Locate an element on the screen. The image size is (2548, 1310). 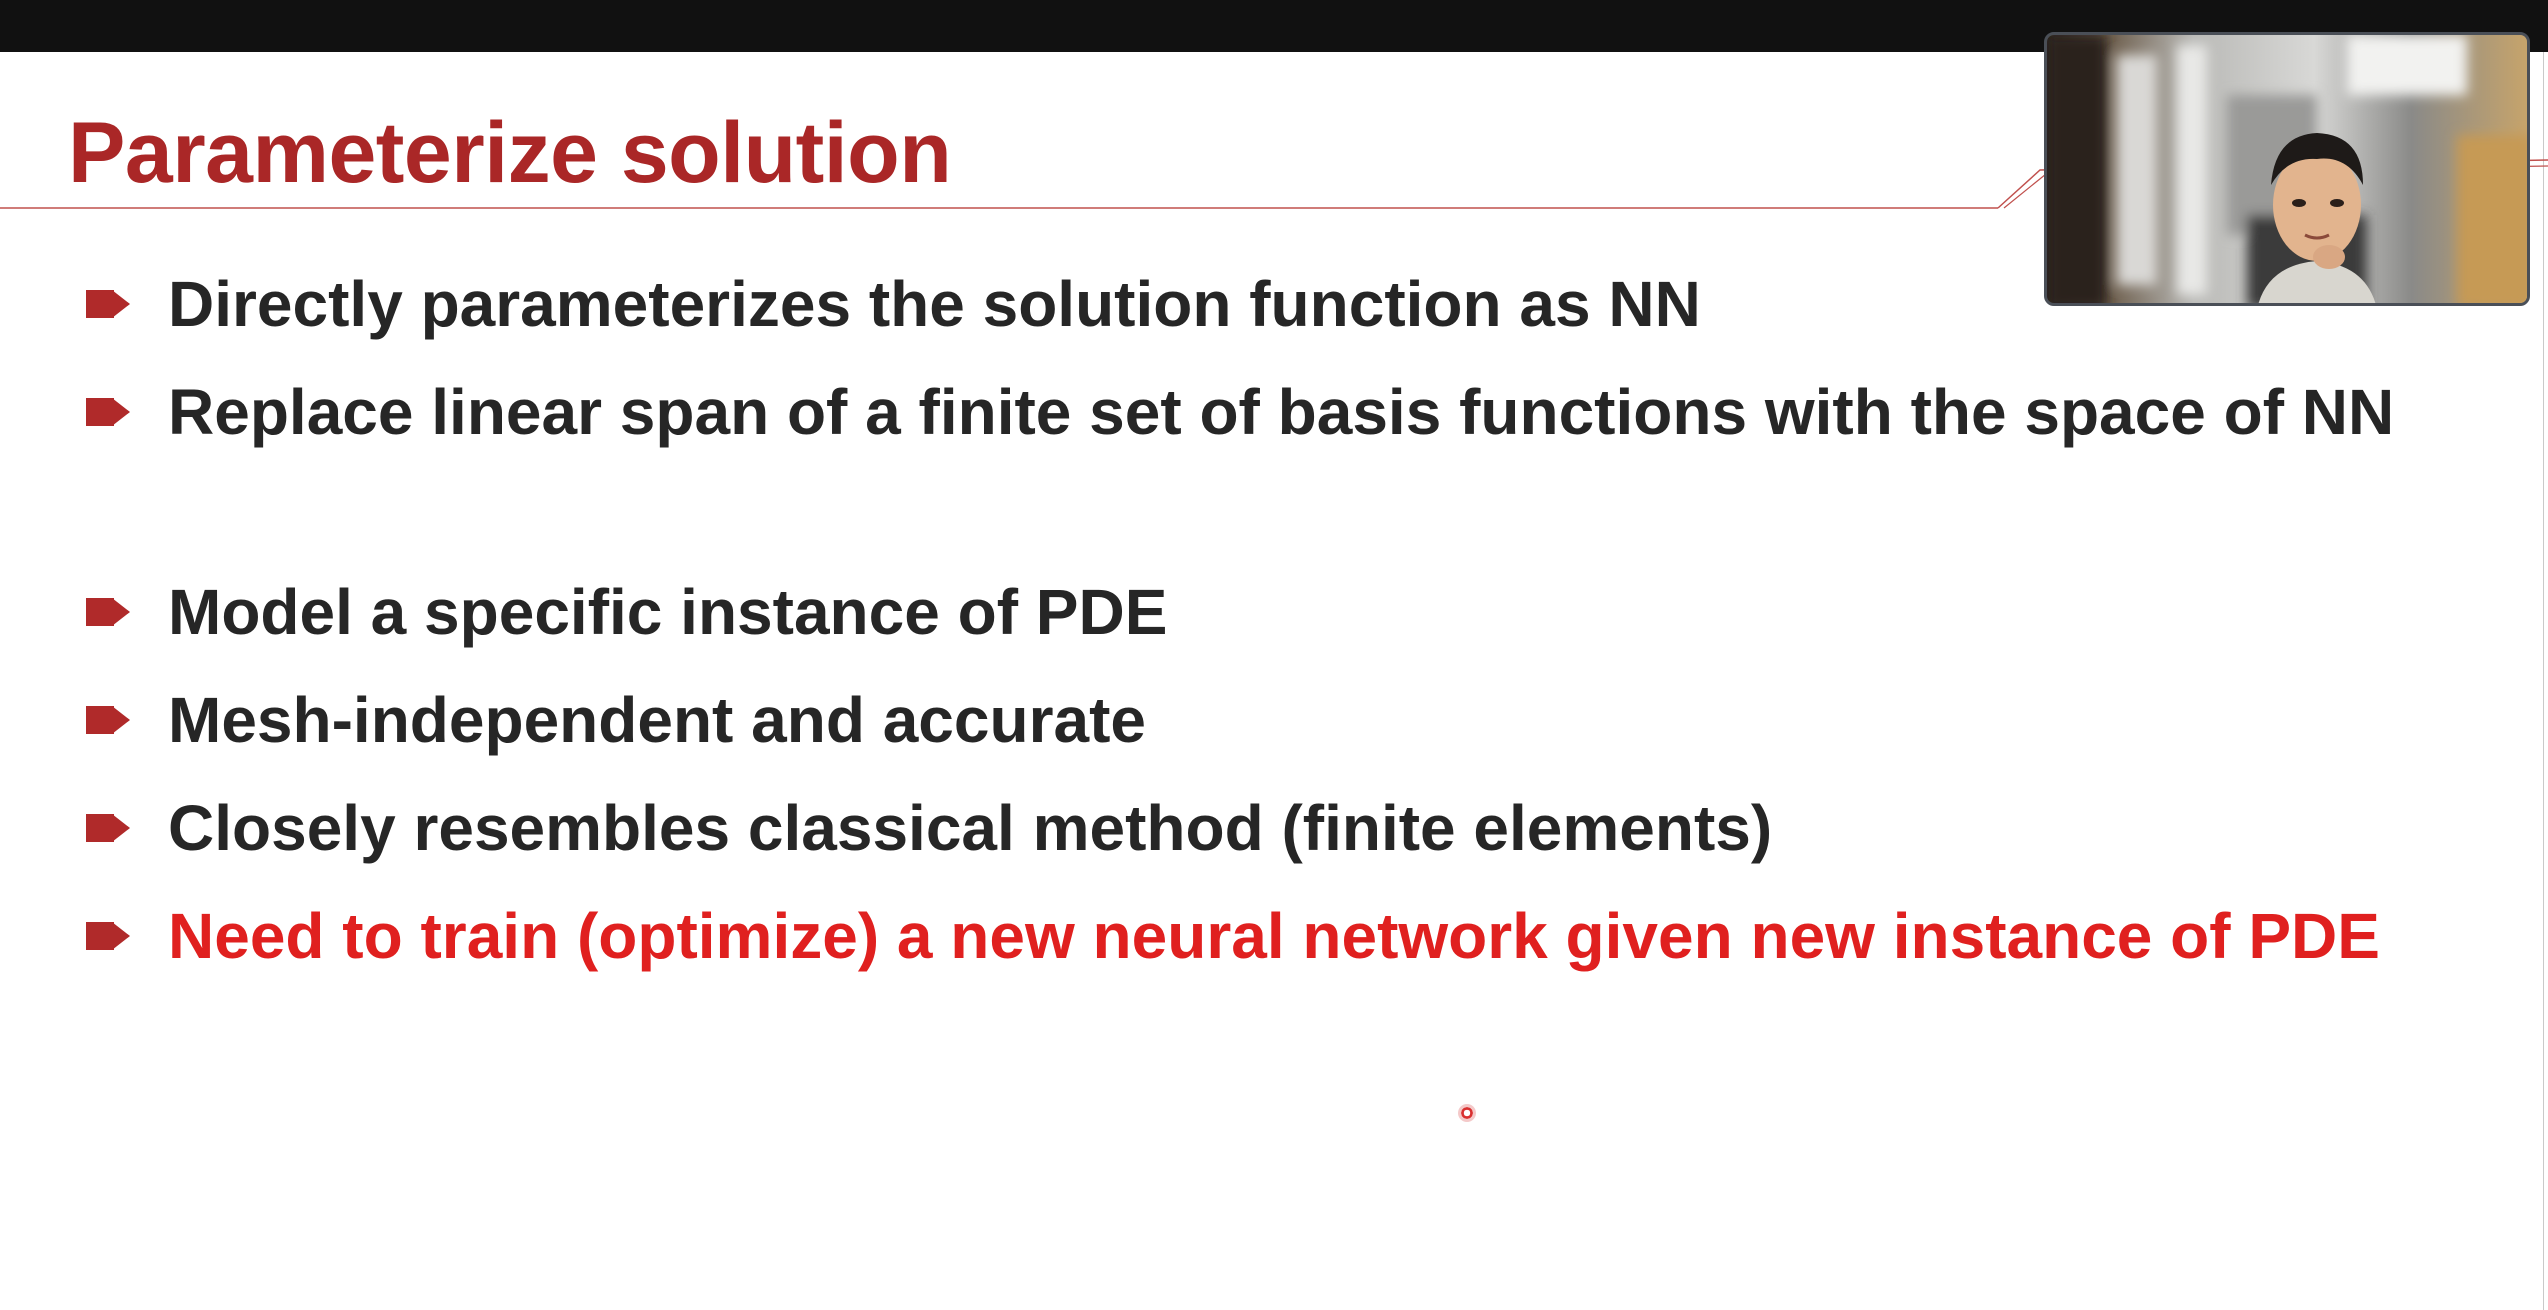
slide-edge-divider is located at coordinates (2543, 681).